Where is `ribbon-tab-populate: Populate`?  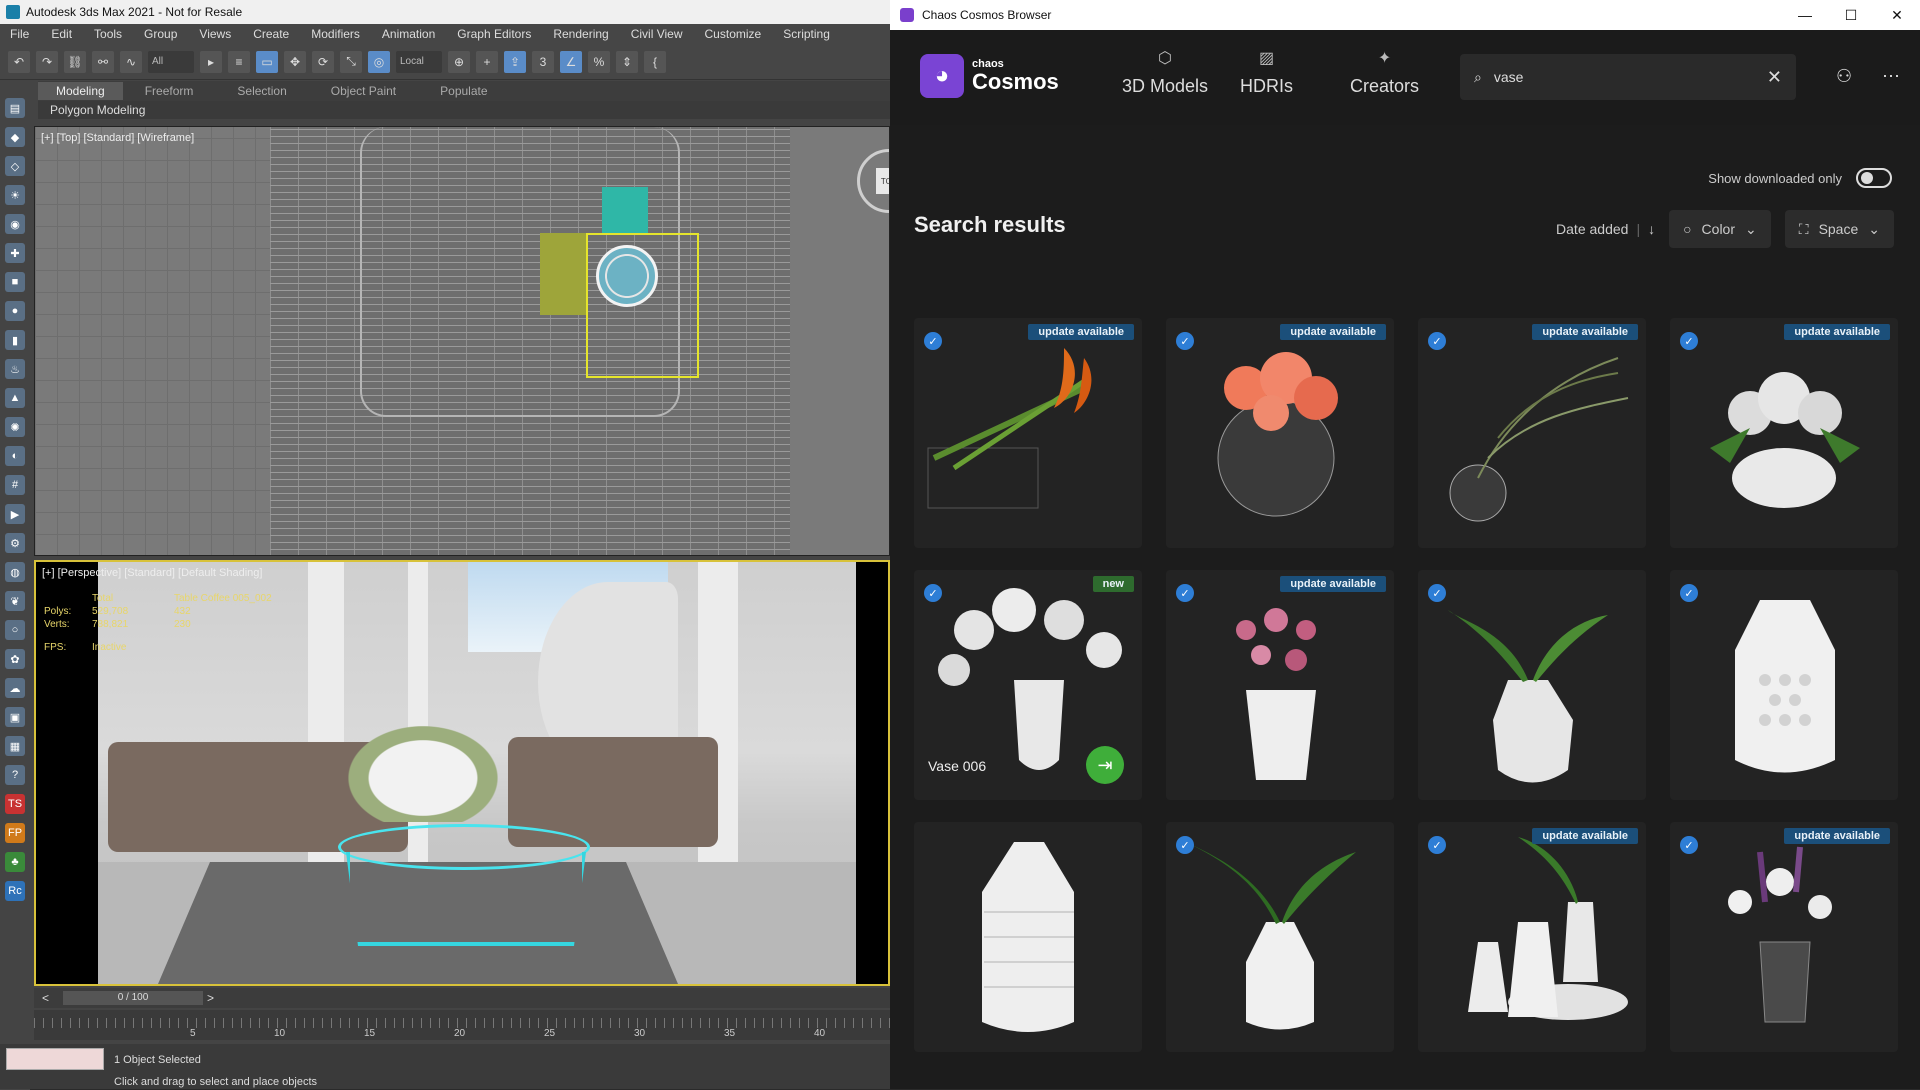
ribbon-tab-populate: Populate is located at coordinates (463, 91).